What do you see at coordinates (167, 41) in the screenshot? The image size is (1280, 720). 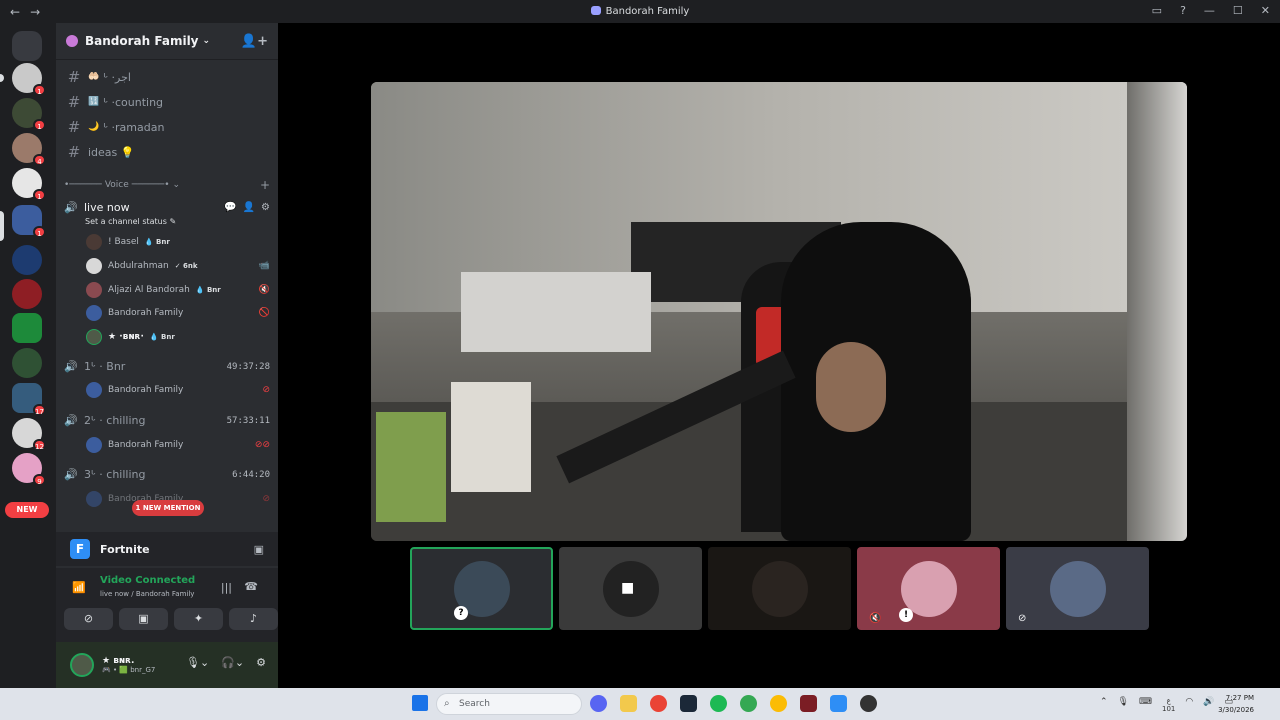 I see `server-header: Bandorah Family ⌄ 👤+` at bounding box center [167, 41].